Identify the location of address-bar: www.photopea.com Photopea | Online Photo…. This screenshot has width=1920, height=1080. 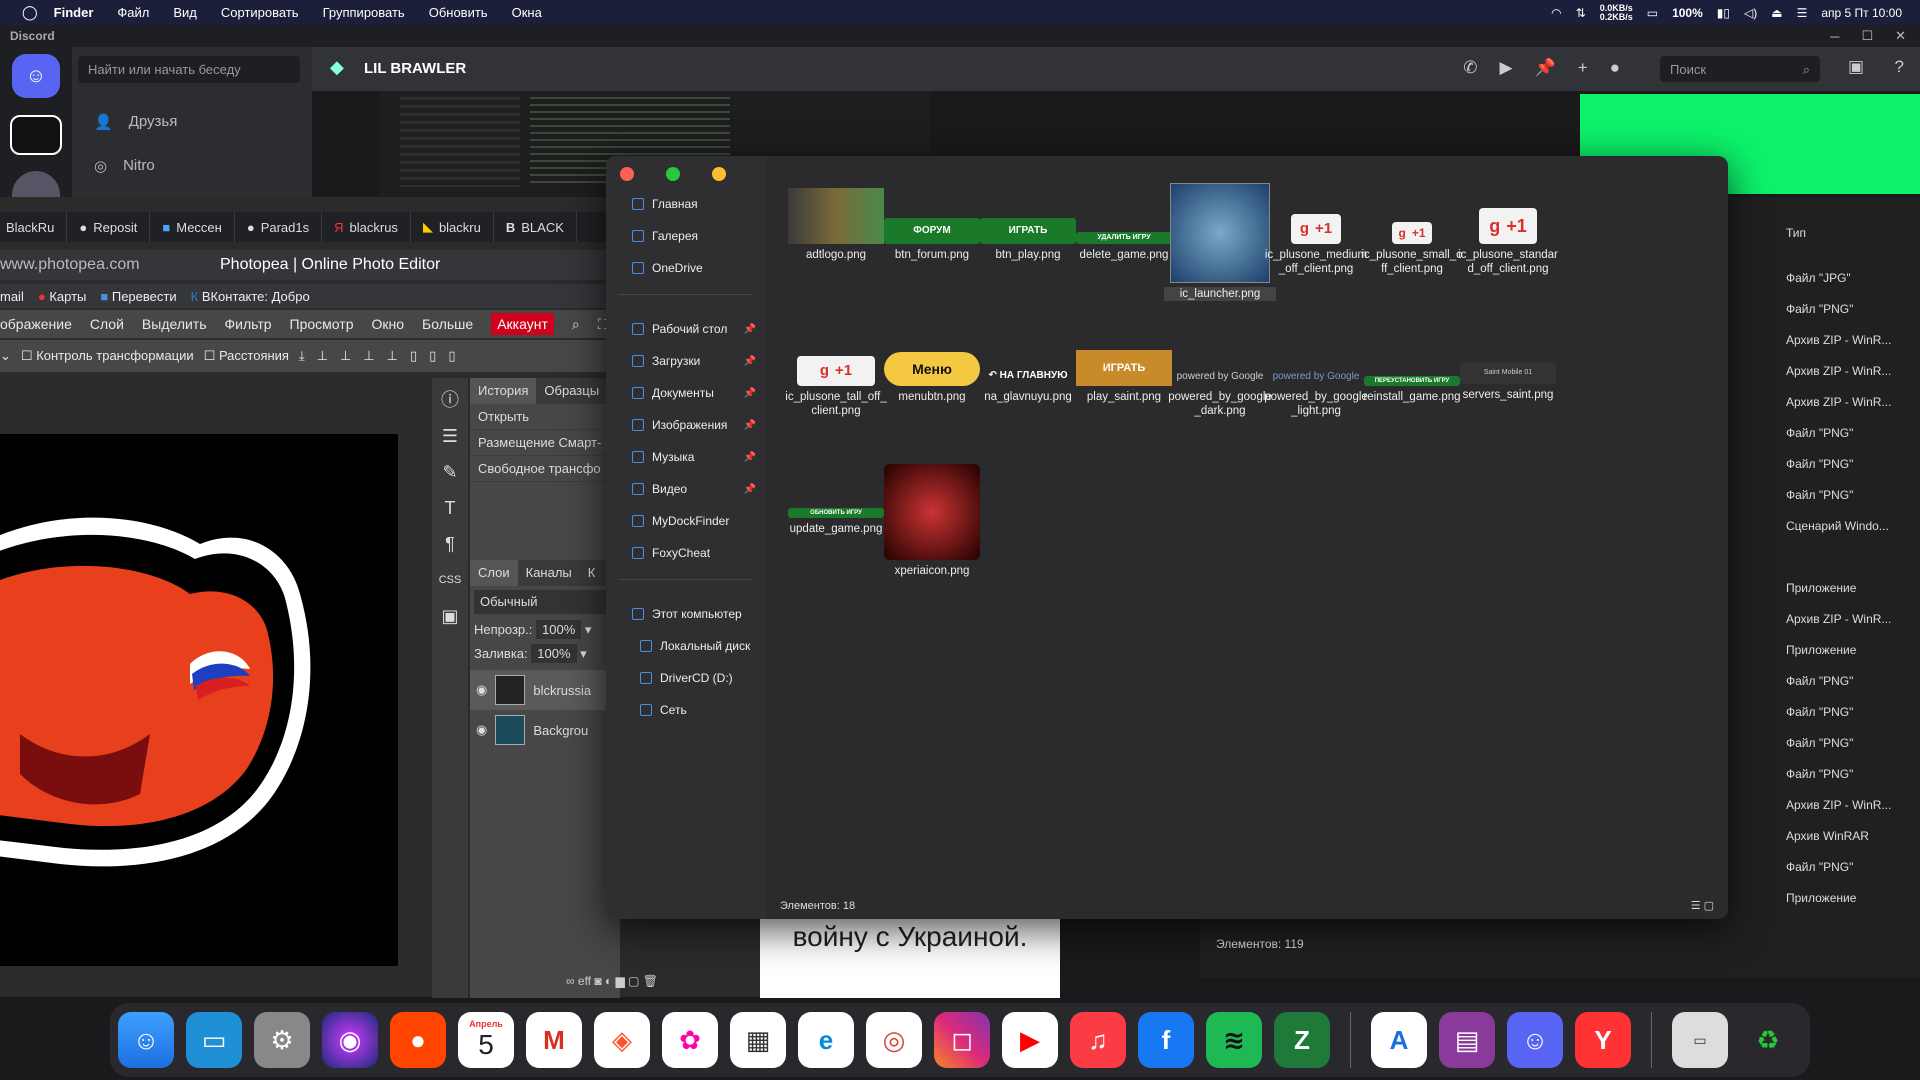
(310, 265).